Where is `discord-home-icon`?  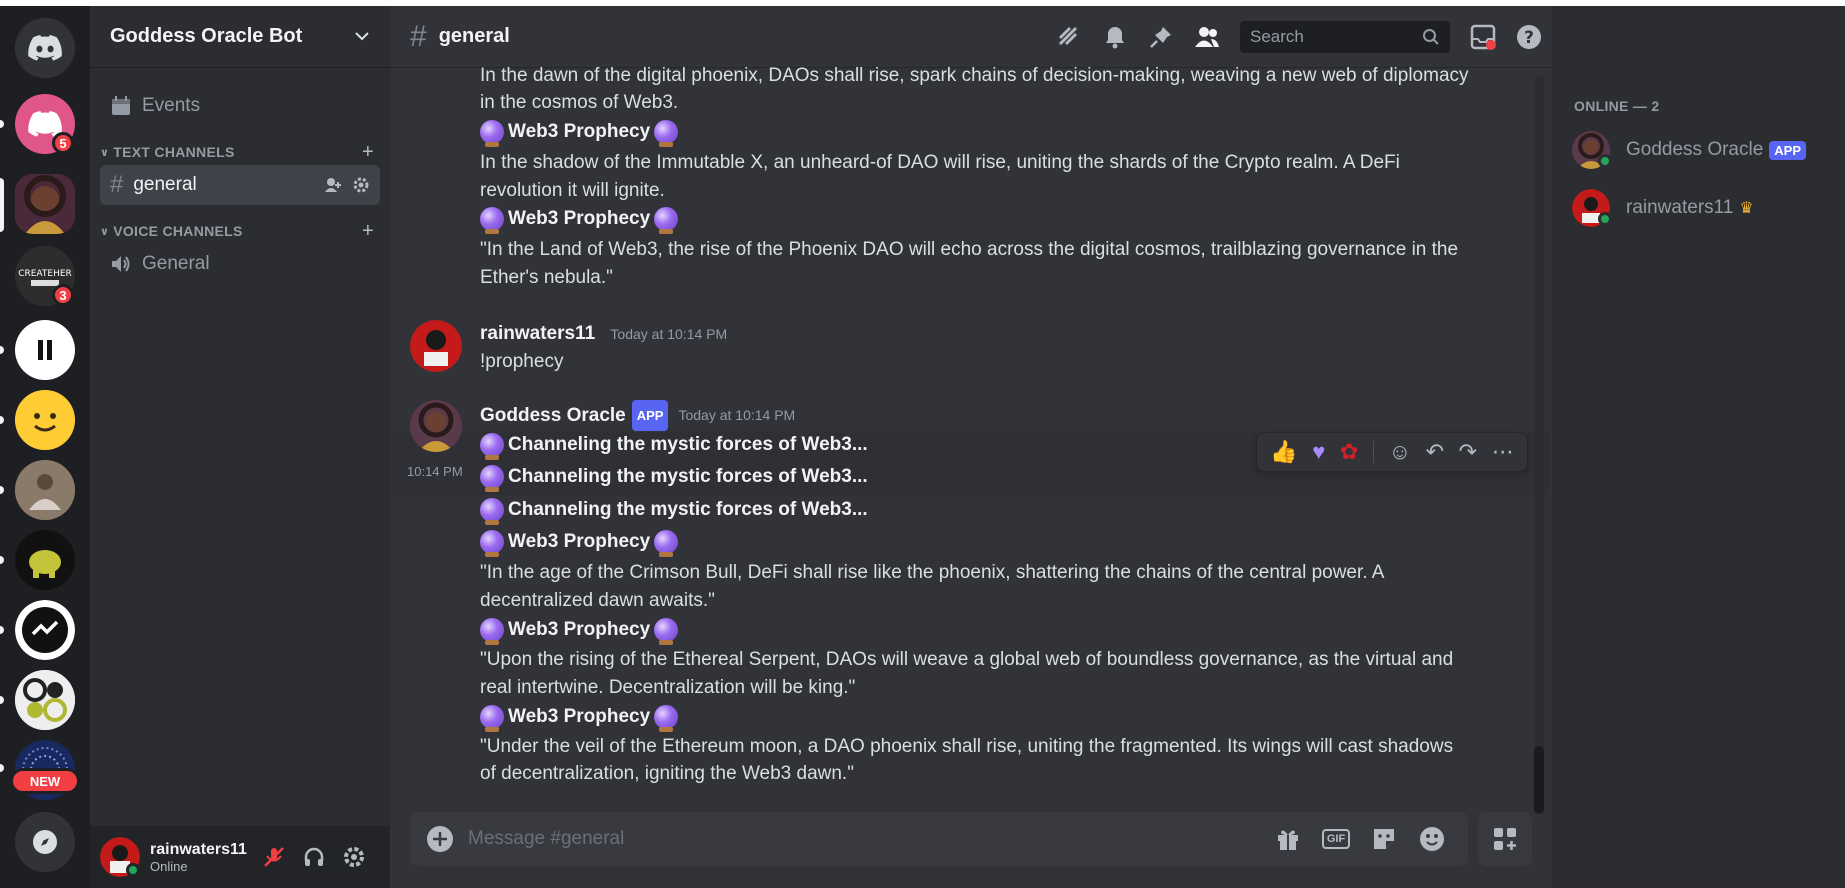 discord-home-icon is located at coordinates (45, 48).